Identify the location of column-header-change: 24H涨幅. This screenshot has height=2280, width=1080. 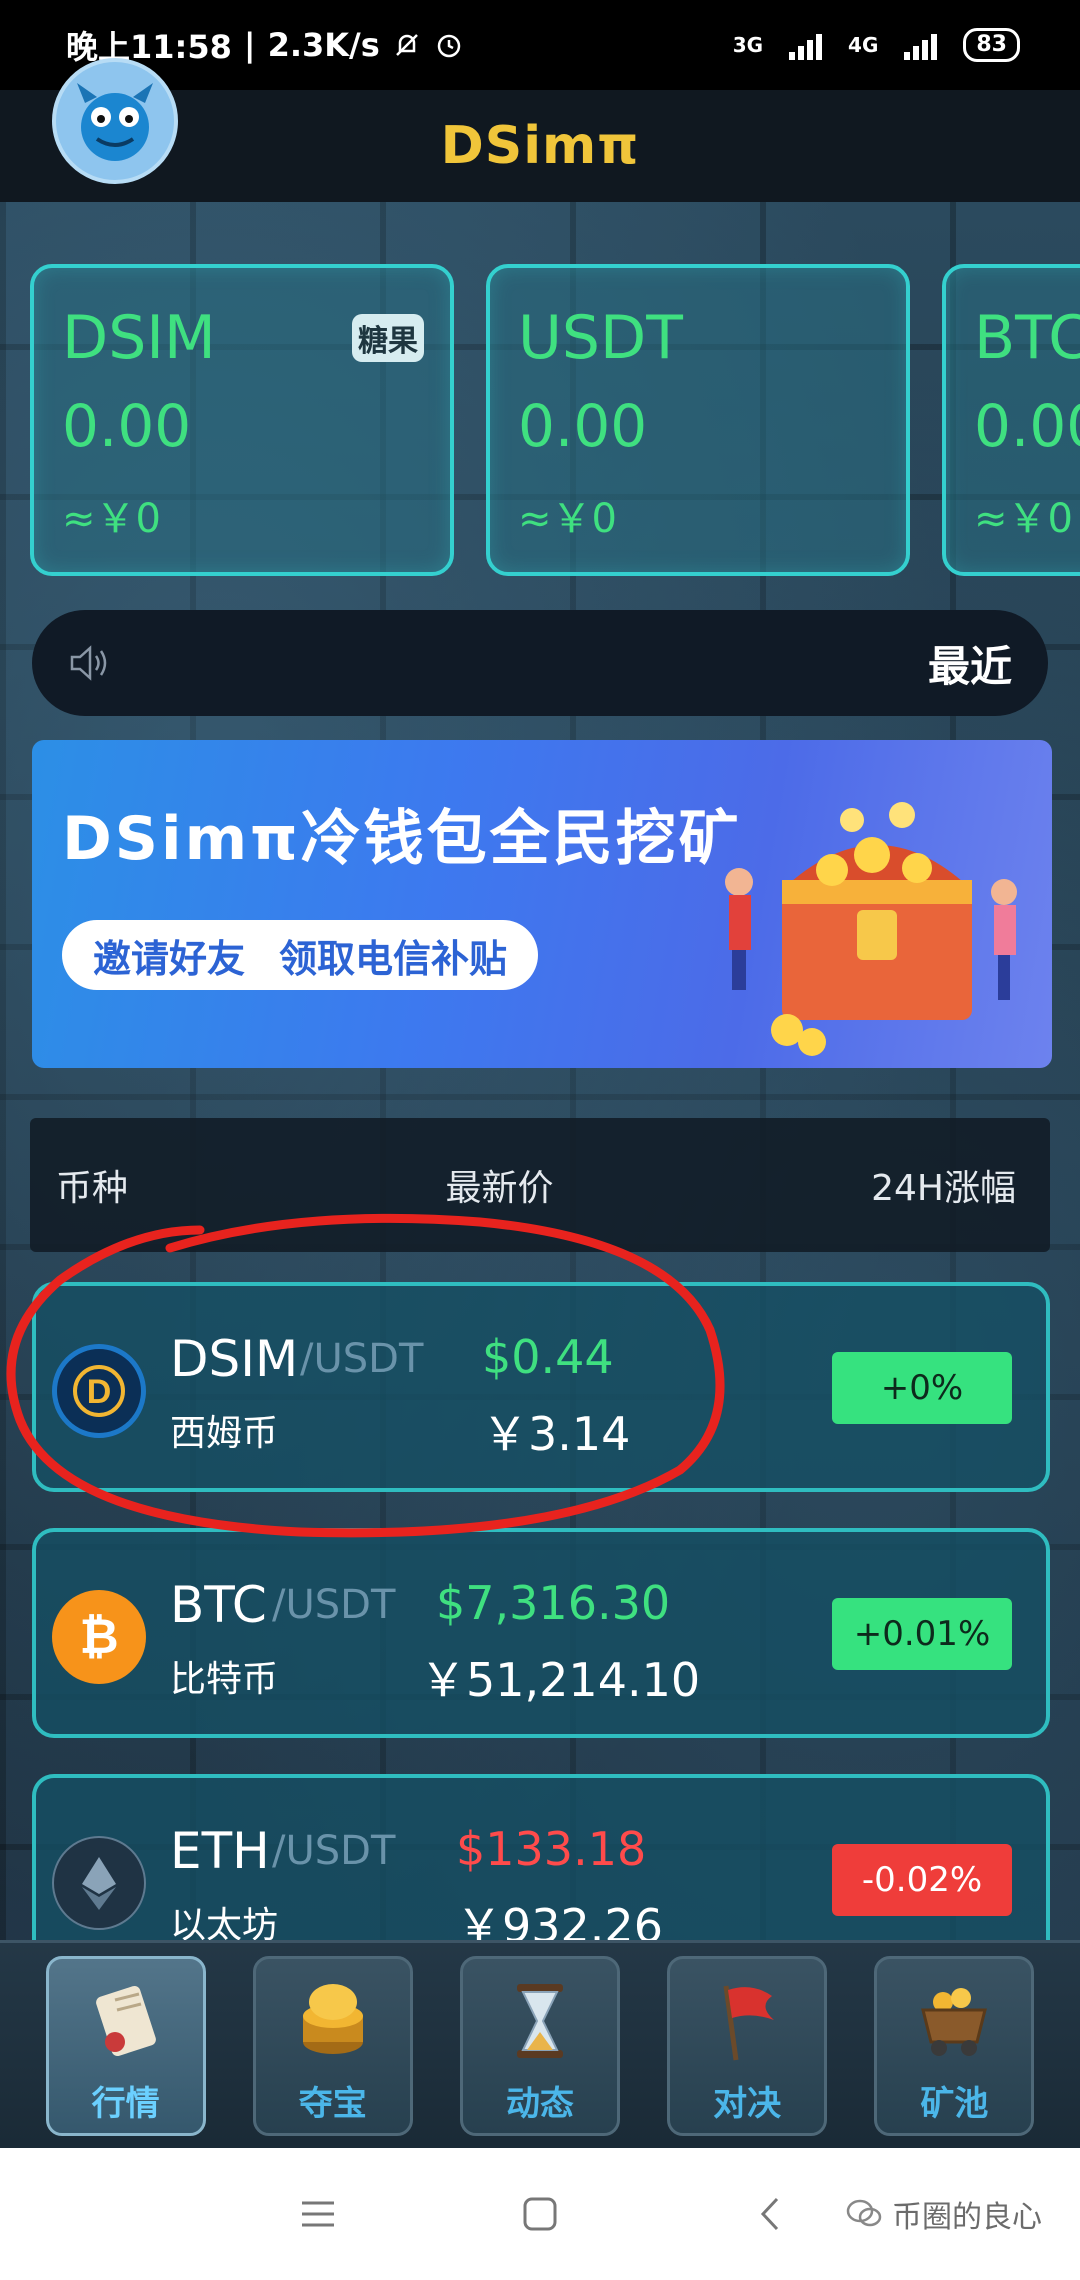
(943, 1188).